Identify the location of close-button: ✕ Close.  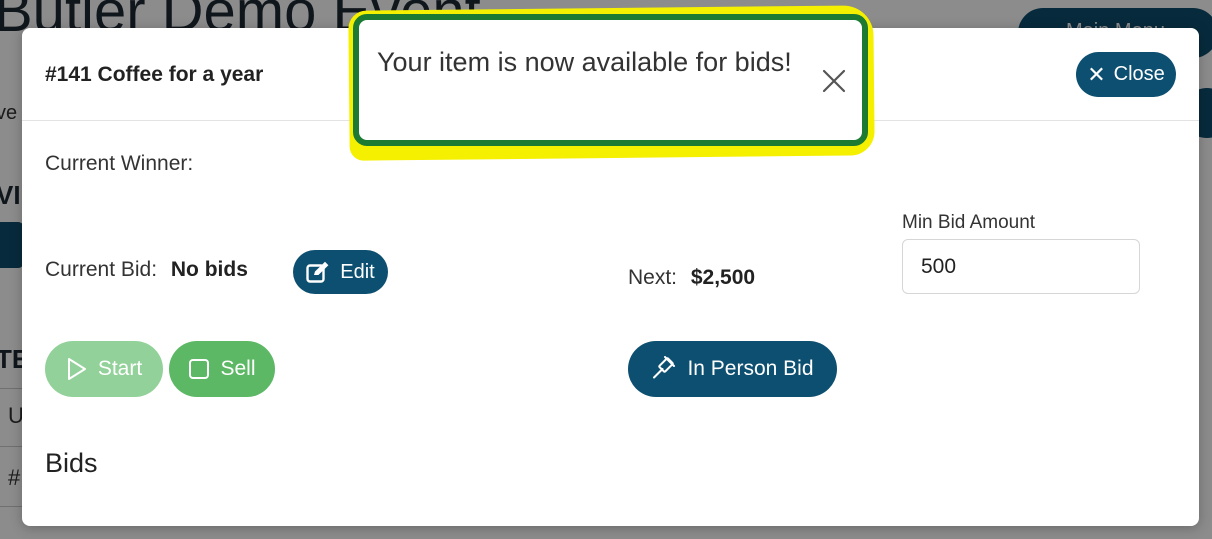
(1126, 74).